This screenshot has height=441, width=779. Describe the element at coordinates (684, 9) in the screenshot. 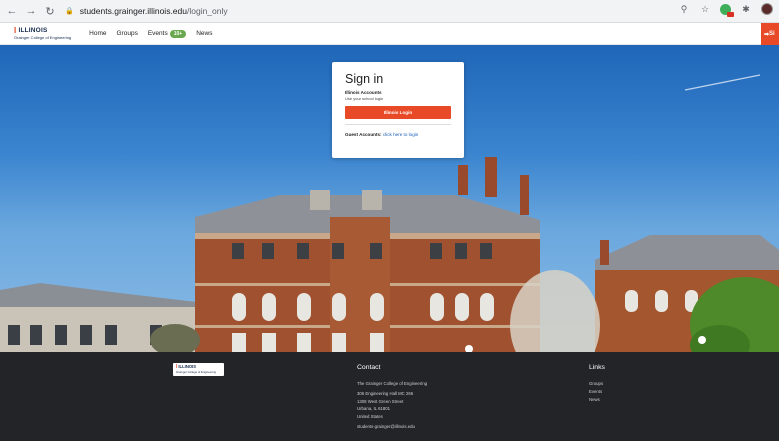

I see `zoom-icon: ⚲` at that location.